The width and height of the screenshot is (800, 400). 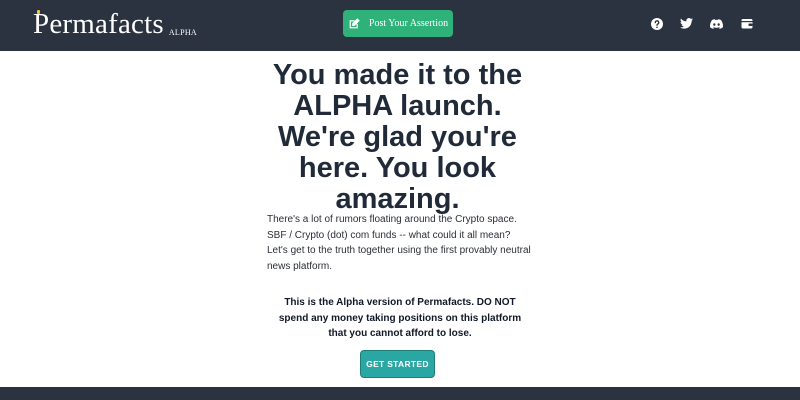 I want to click on get-started-button: GET STARTED, so click(x=397, y=364).